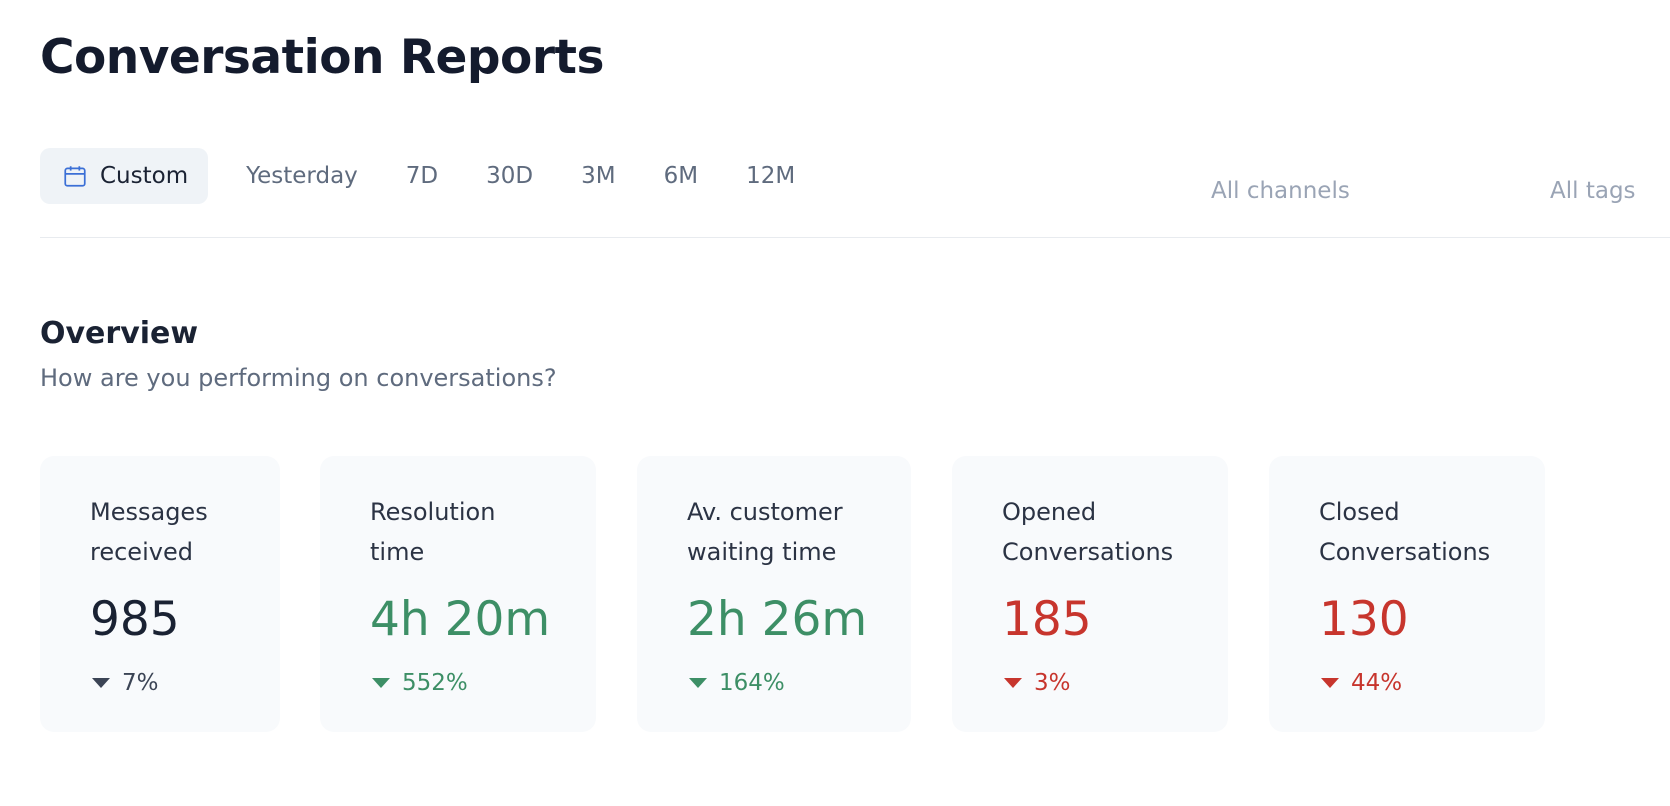 The width and height of the screenshot is (1670, 806). I want to click on metric-label: Resolution time, so click(433, 532).